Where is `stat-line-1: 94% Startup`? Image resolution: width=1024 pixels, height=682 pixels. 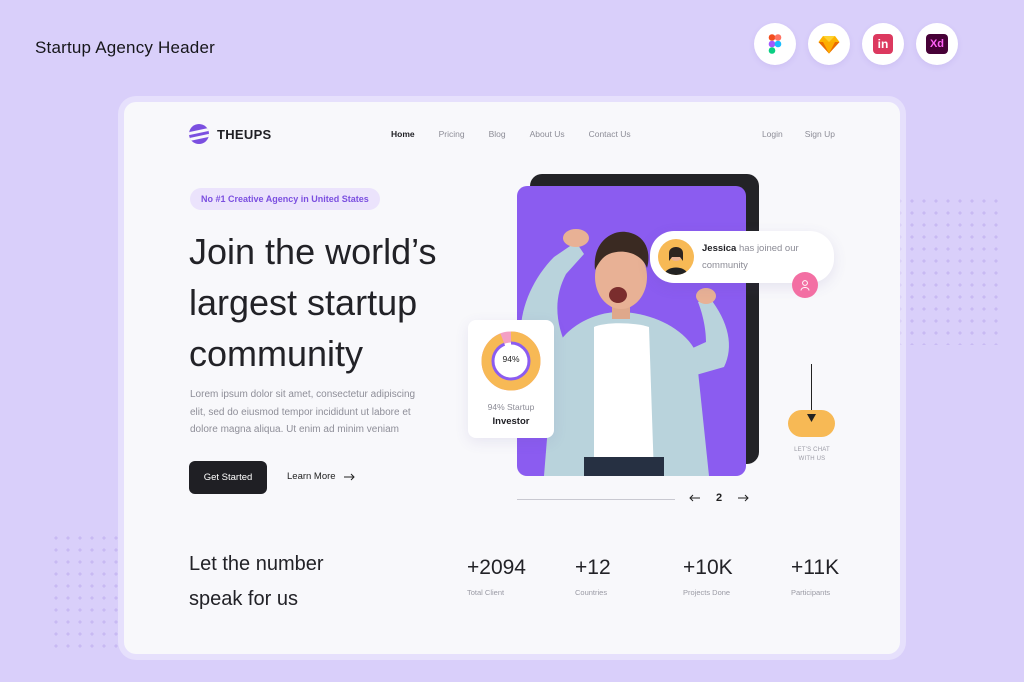 stat-line-1: 94% Startup is located at coordinates (511, 407).